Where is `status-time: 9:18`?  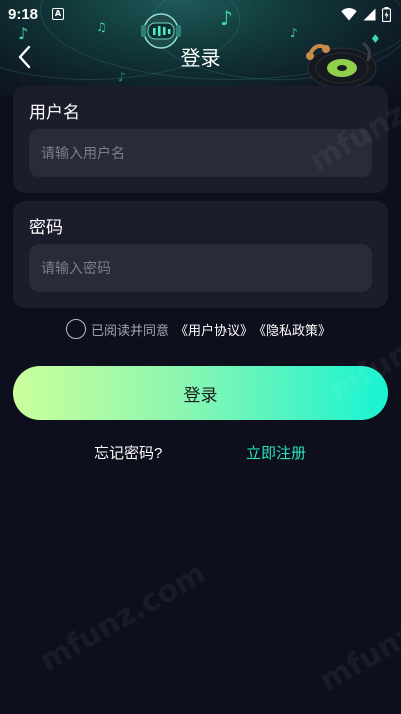
status-time: 9:18 is located at coordinates (23, 14).